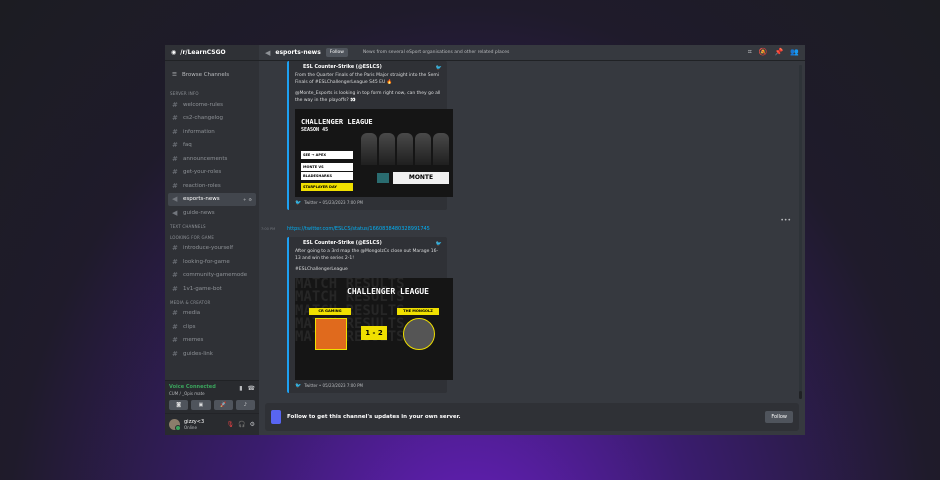 Image resolution: width=940 pixels, height=480 pixels. What do you see at coordinates (174, 52) in the screenshot?
I see `globe-icon: ◉` at bounding box center [174, 52].